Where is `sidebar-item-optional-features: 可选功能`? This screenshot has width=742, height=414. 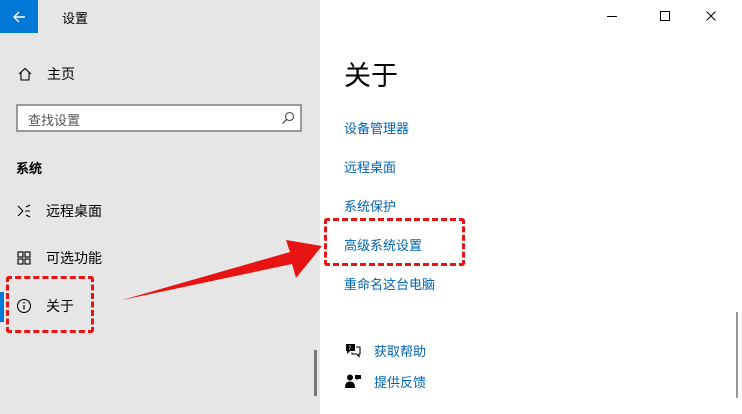 sidebar-item-optional-features: 可选功能 is located at coordinates (59, 258).